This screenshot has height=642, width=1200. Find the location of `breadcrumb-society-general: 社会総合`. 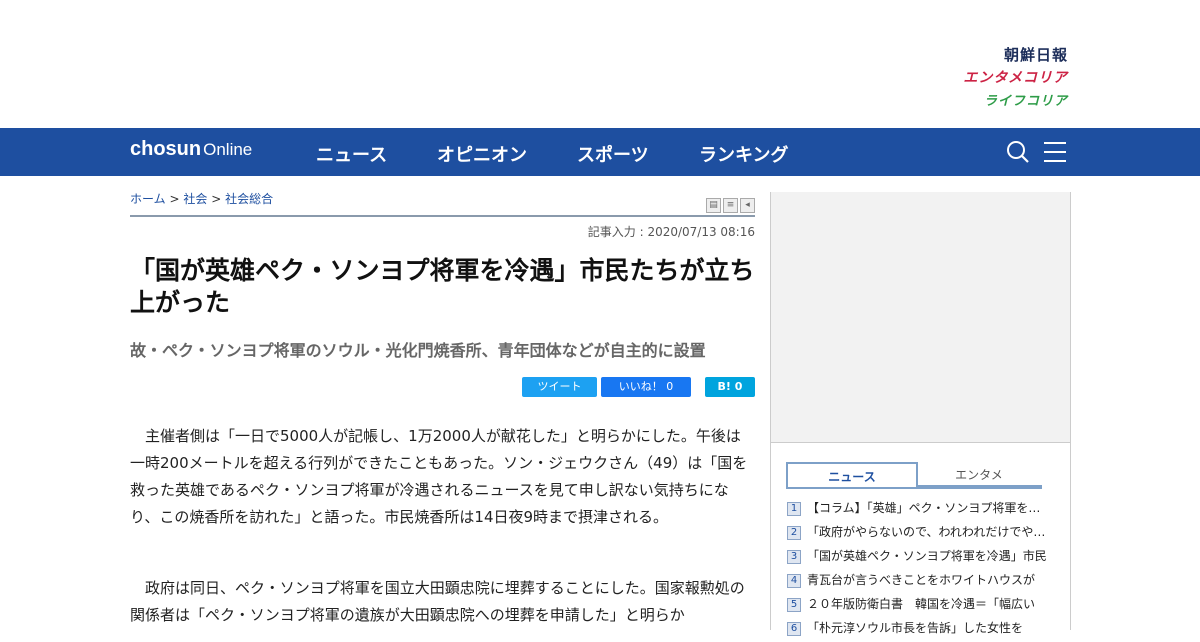

breadcrumb-society-general: 社会総合 is located at coordinates (249, 199).